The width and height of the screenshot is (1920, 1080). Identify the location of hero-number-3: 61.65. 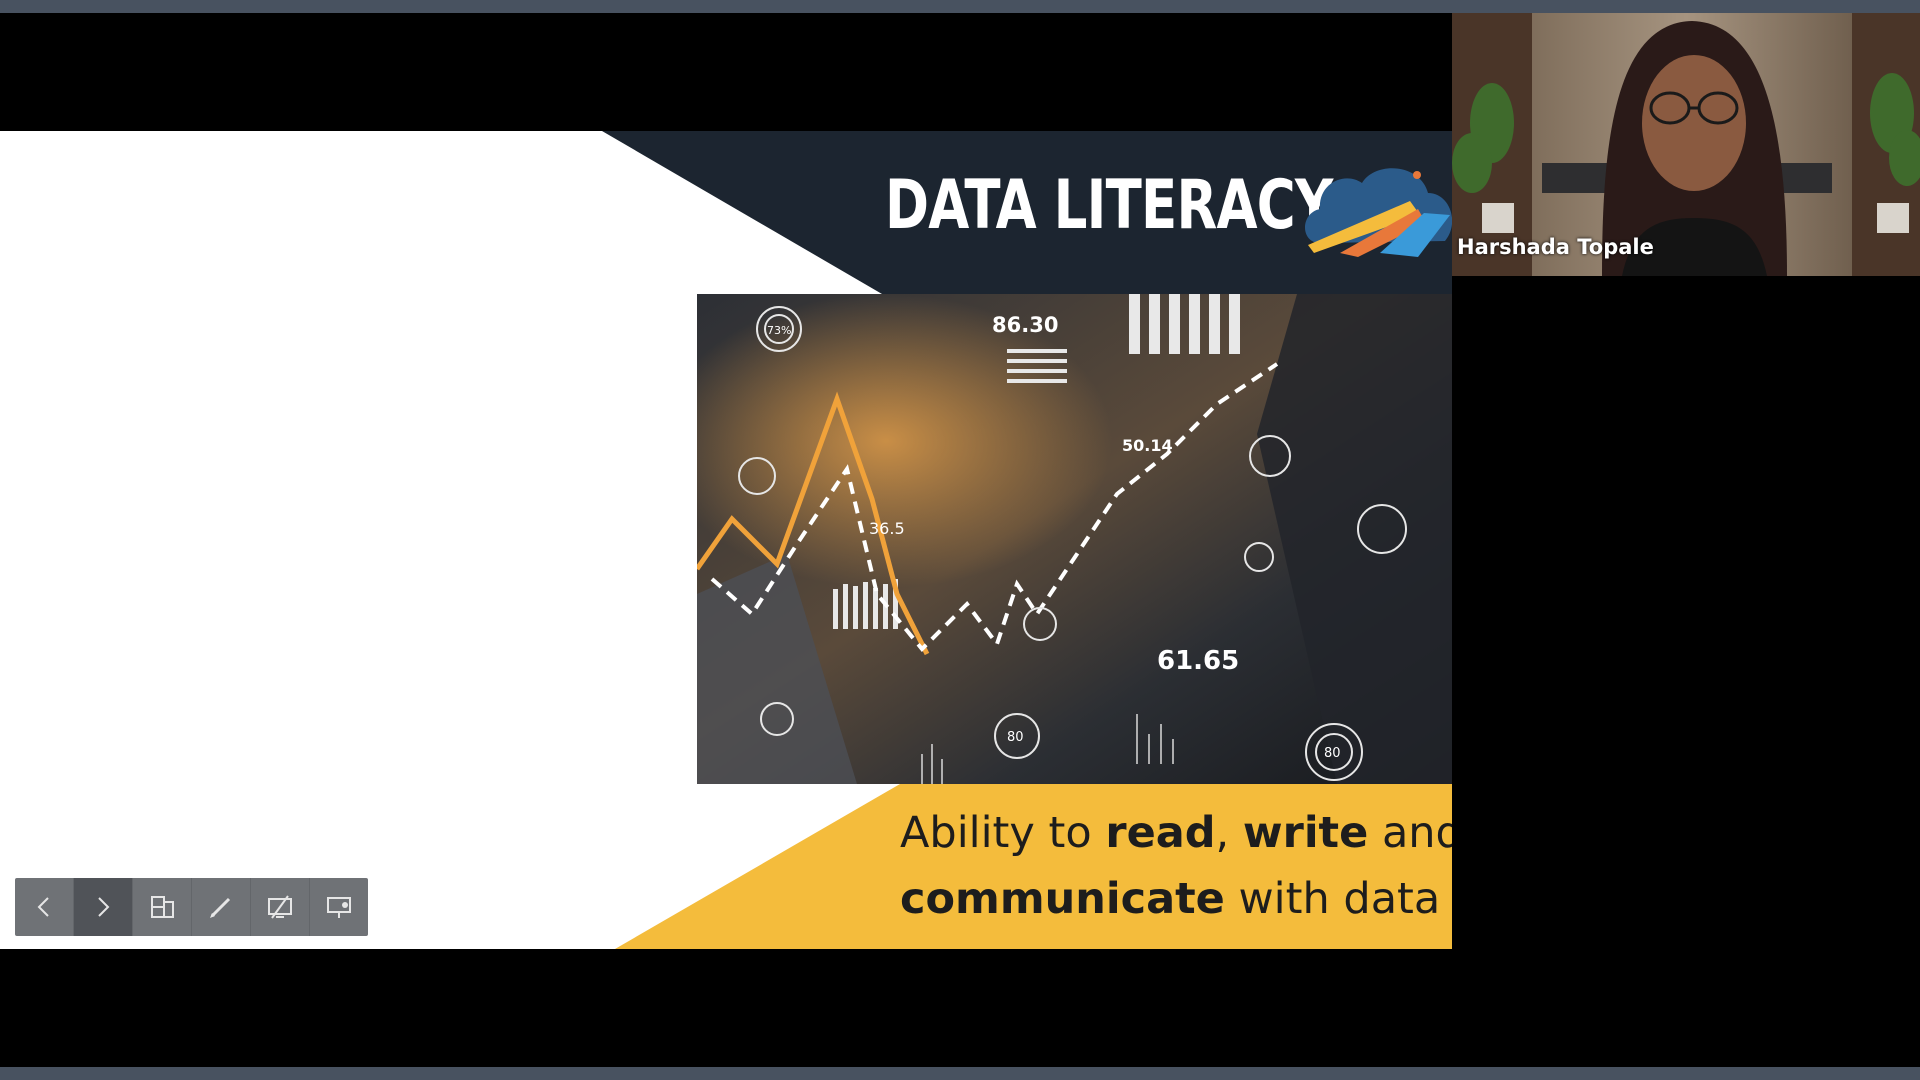
(1198, 661).